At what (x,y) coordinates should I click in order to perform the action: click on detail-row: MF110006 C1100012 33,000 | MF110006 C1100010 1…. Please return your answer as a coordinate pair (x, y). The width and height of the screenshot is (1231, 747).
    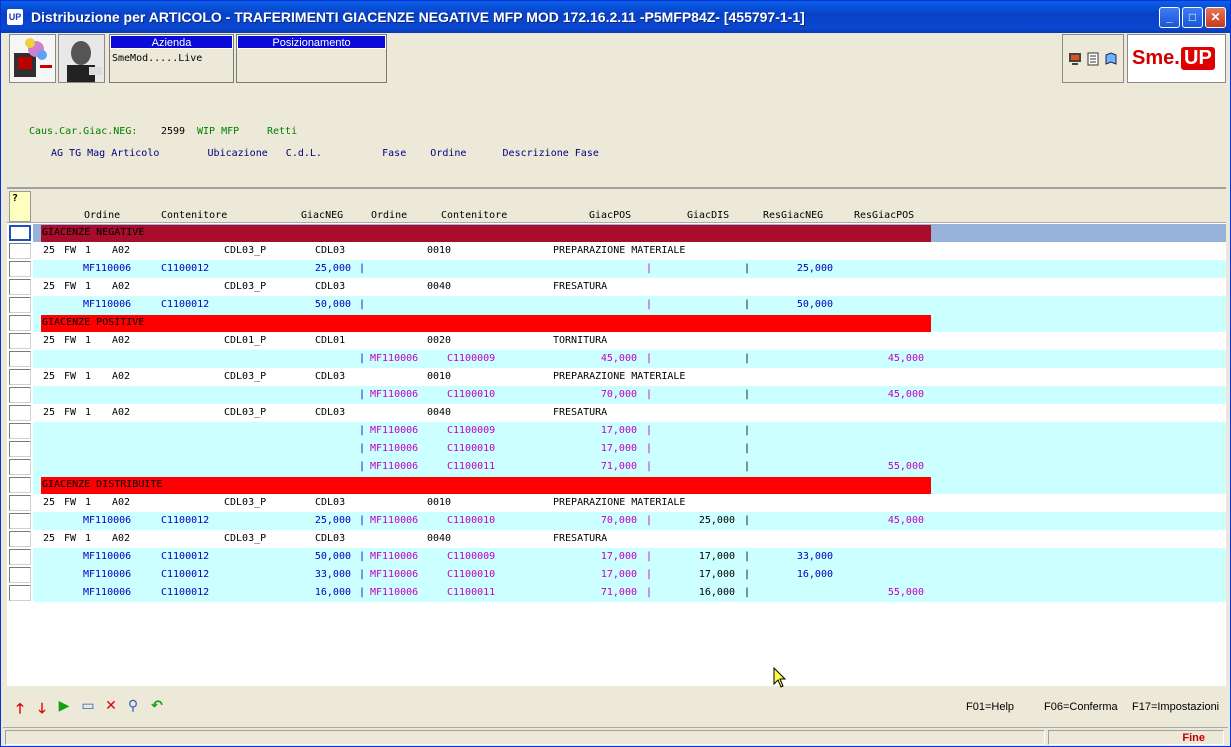
    Looking at the image, I should click on (616, 575).